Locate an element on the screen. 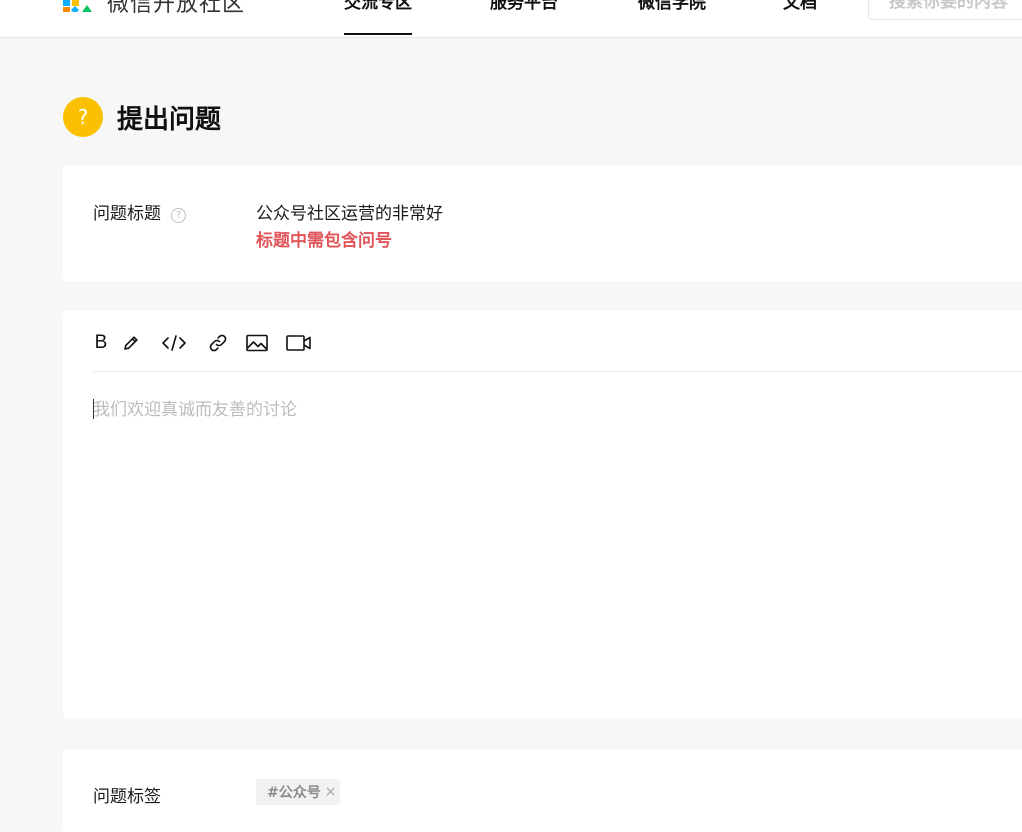  search-input is located at coordinates (945, 10).